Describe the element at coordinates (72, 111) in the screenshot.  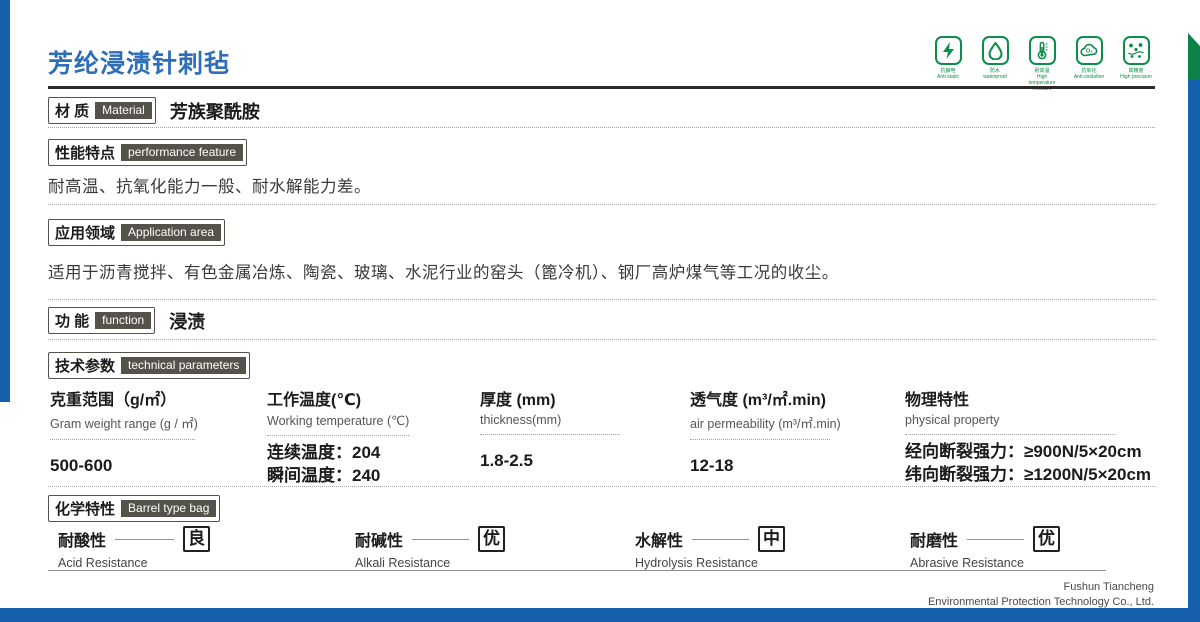
I see `material-label-cn: 材 质` at that location.